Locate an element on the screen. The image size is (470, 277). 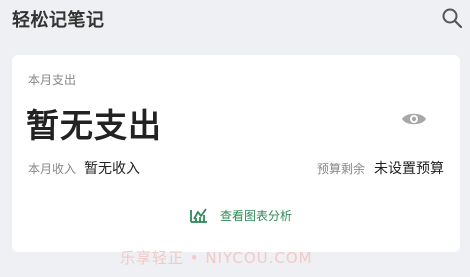
watermark: 乐享轻正 • NIYCOU.COM is located at coordinates (216, 258).